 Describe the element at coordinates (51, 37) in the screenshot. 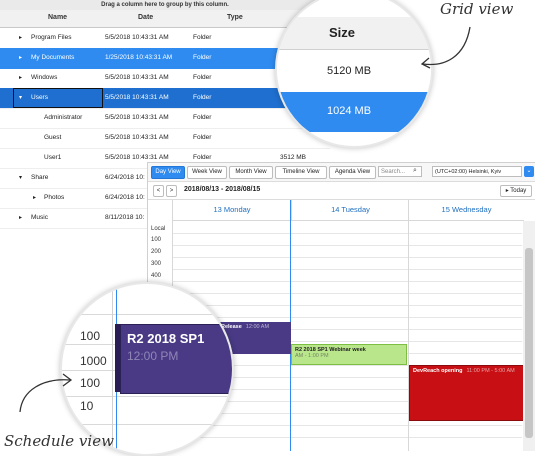

I see `row-name: Program Files` at that location.